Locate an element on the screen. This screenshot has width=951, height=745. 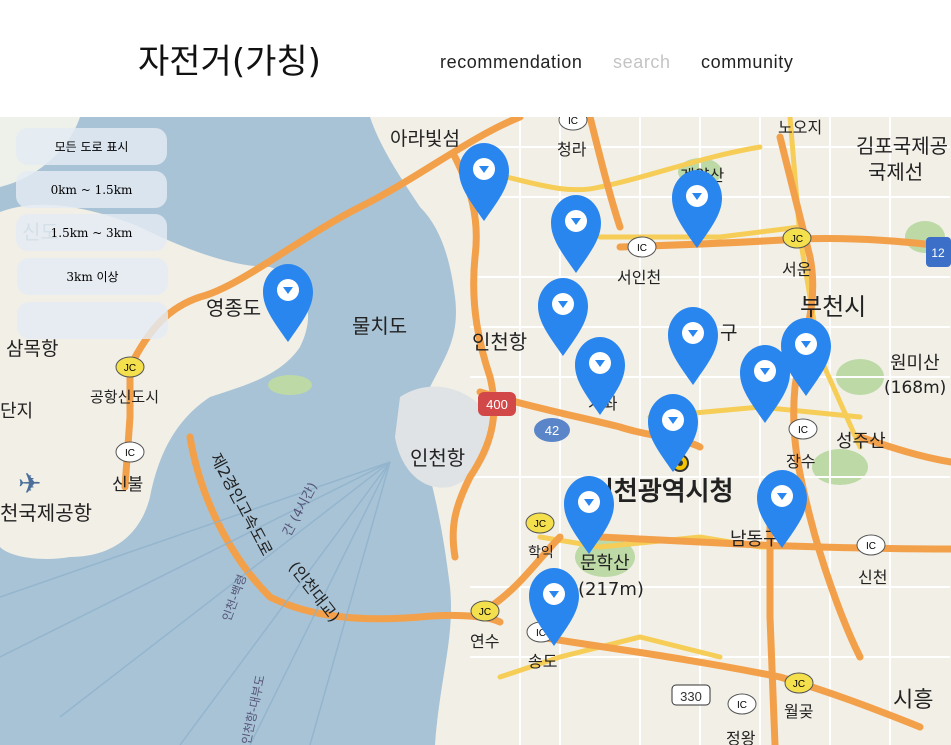
filter-1-5-3km: 1.5km ~ 3km is located at coordinates (91, 232).